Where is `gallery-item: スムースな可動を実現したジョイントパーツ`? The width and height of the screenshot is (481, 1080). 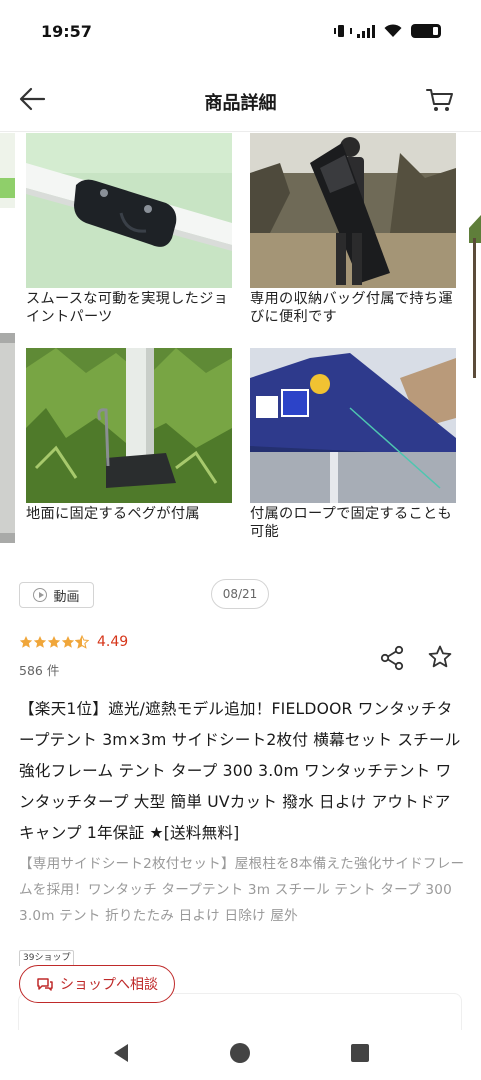 gallery-item: スムースな可動を実現したジョイントパーツ is located at coordinates (131, 229).